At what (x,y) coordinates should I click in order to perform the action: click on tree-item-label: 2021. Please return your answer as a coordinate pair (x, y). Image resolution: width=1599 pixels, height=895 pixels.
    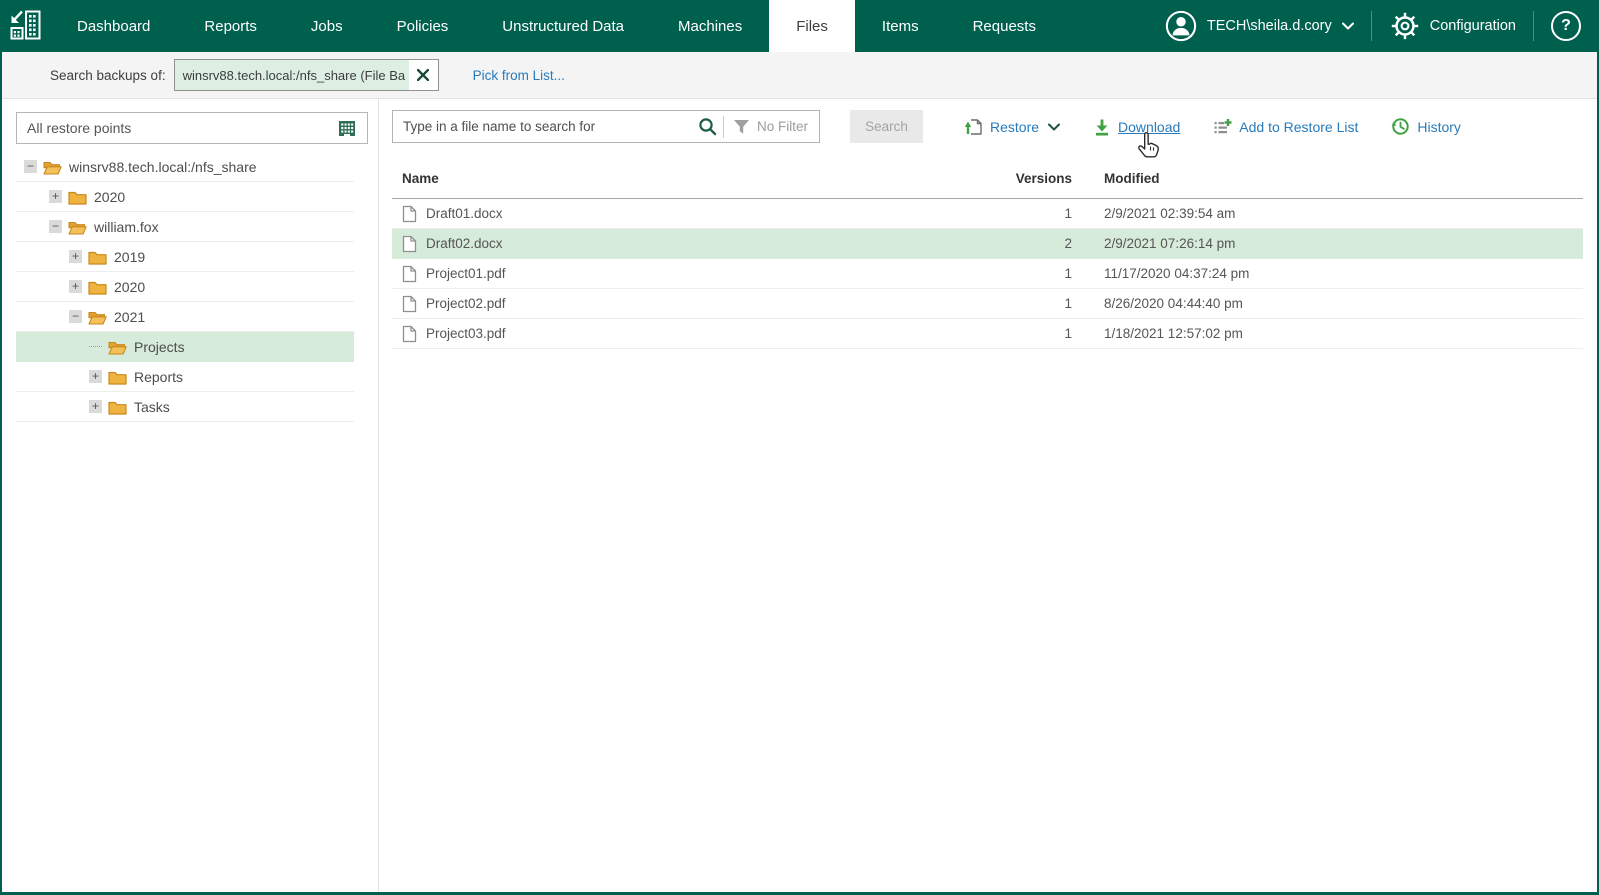
    Looking at the image, I should click on (130, 316).